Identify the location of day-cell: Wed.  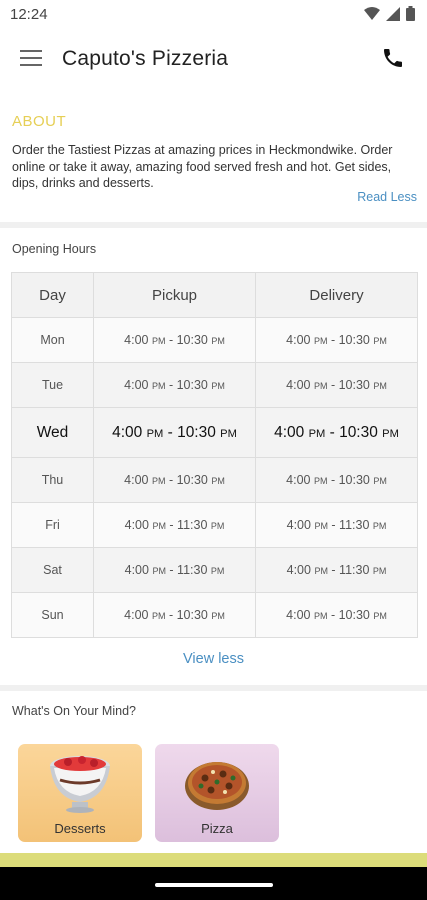
(52, 432).